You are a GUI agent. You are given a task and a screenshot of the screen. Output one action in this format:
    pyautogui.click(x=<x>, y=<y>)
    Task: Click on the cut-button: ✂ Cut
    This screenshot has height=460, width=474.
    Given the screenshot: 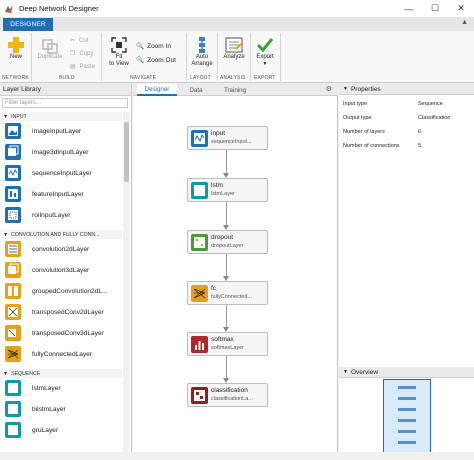 What is the action you would take?
    pyautogui.click(x=79, y=41)
    